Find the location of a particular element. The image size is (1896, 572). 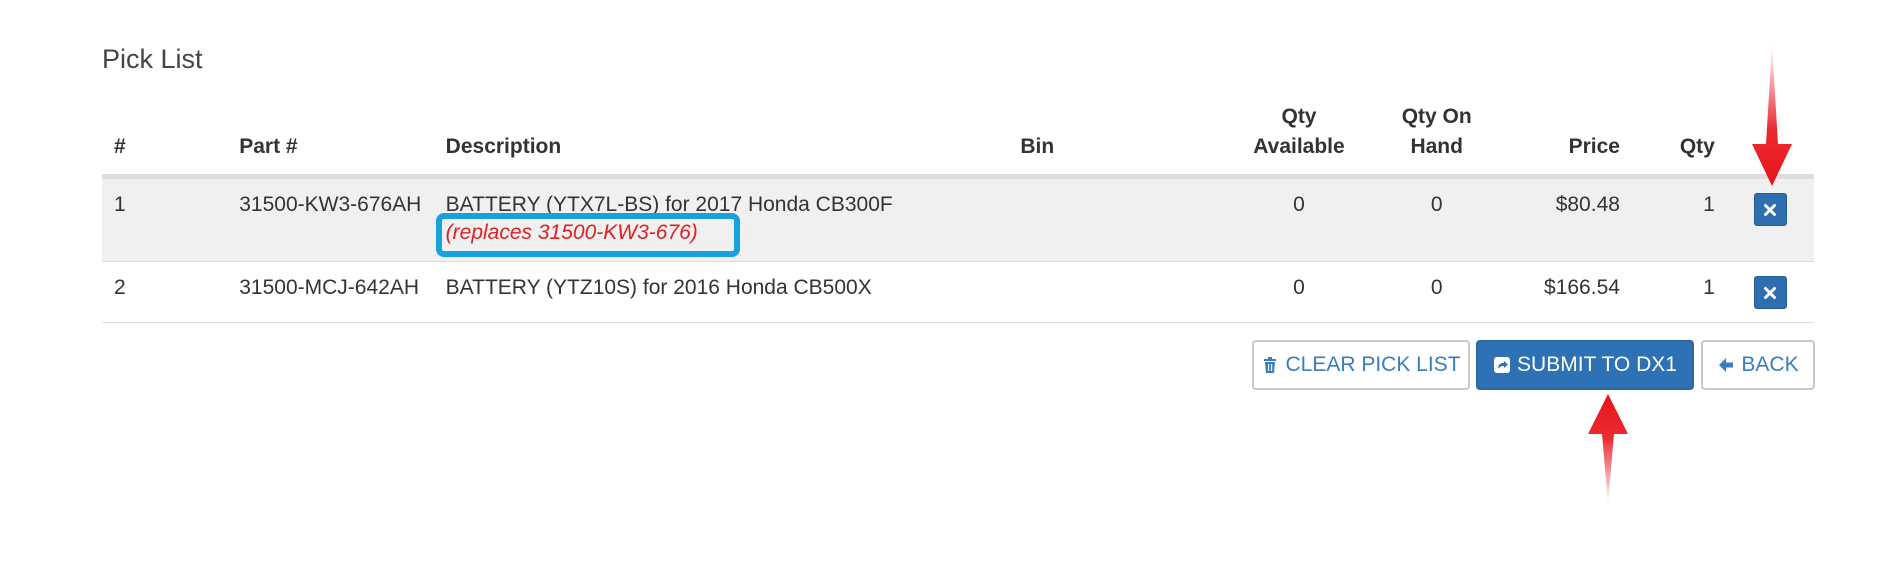

cell-description: BATTERY (YTZ10S) for 2016 Honda CB500X is located at coordinates (721, 292).